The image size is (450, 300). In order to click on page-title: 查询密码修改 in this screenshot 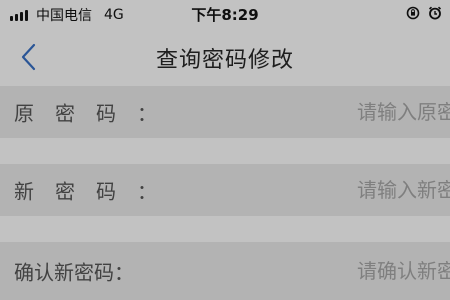, I will do `click(224, 60)`.